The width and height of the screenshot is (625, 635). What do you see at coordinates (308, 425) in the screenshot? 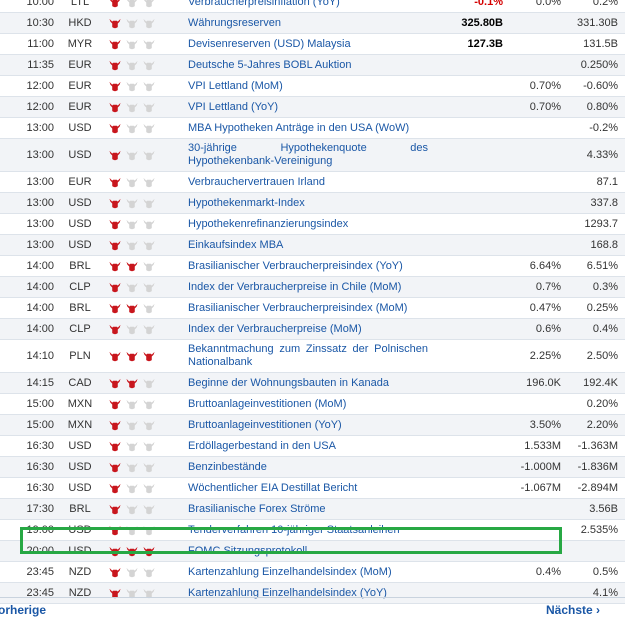
I see `event-name: Bruttoanlageinvestitionen (YoY)` at bounding box center [308, 425].